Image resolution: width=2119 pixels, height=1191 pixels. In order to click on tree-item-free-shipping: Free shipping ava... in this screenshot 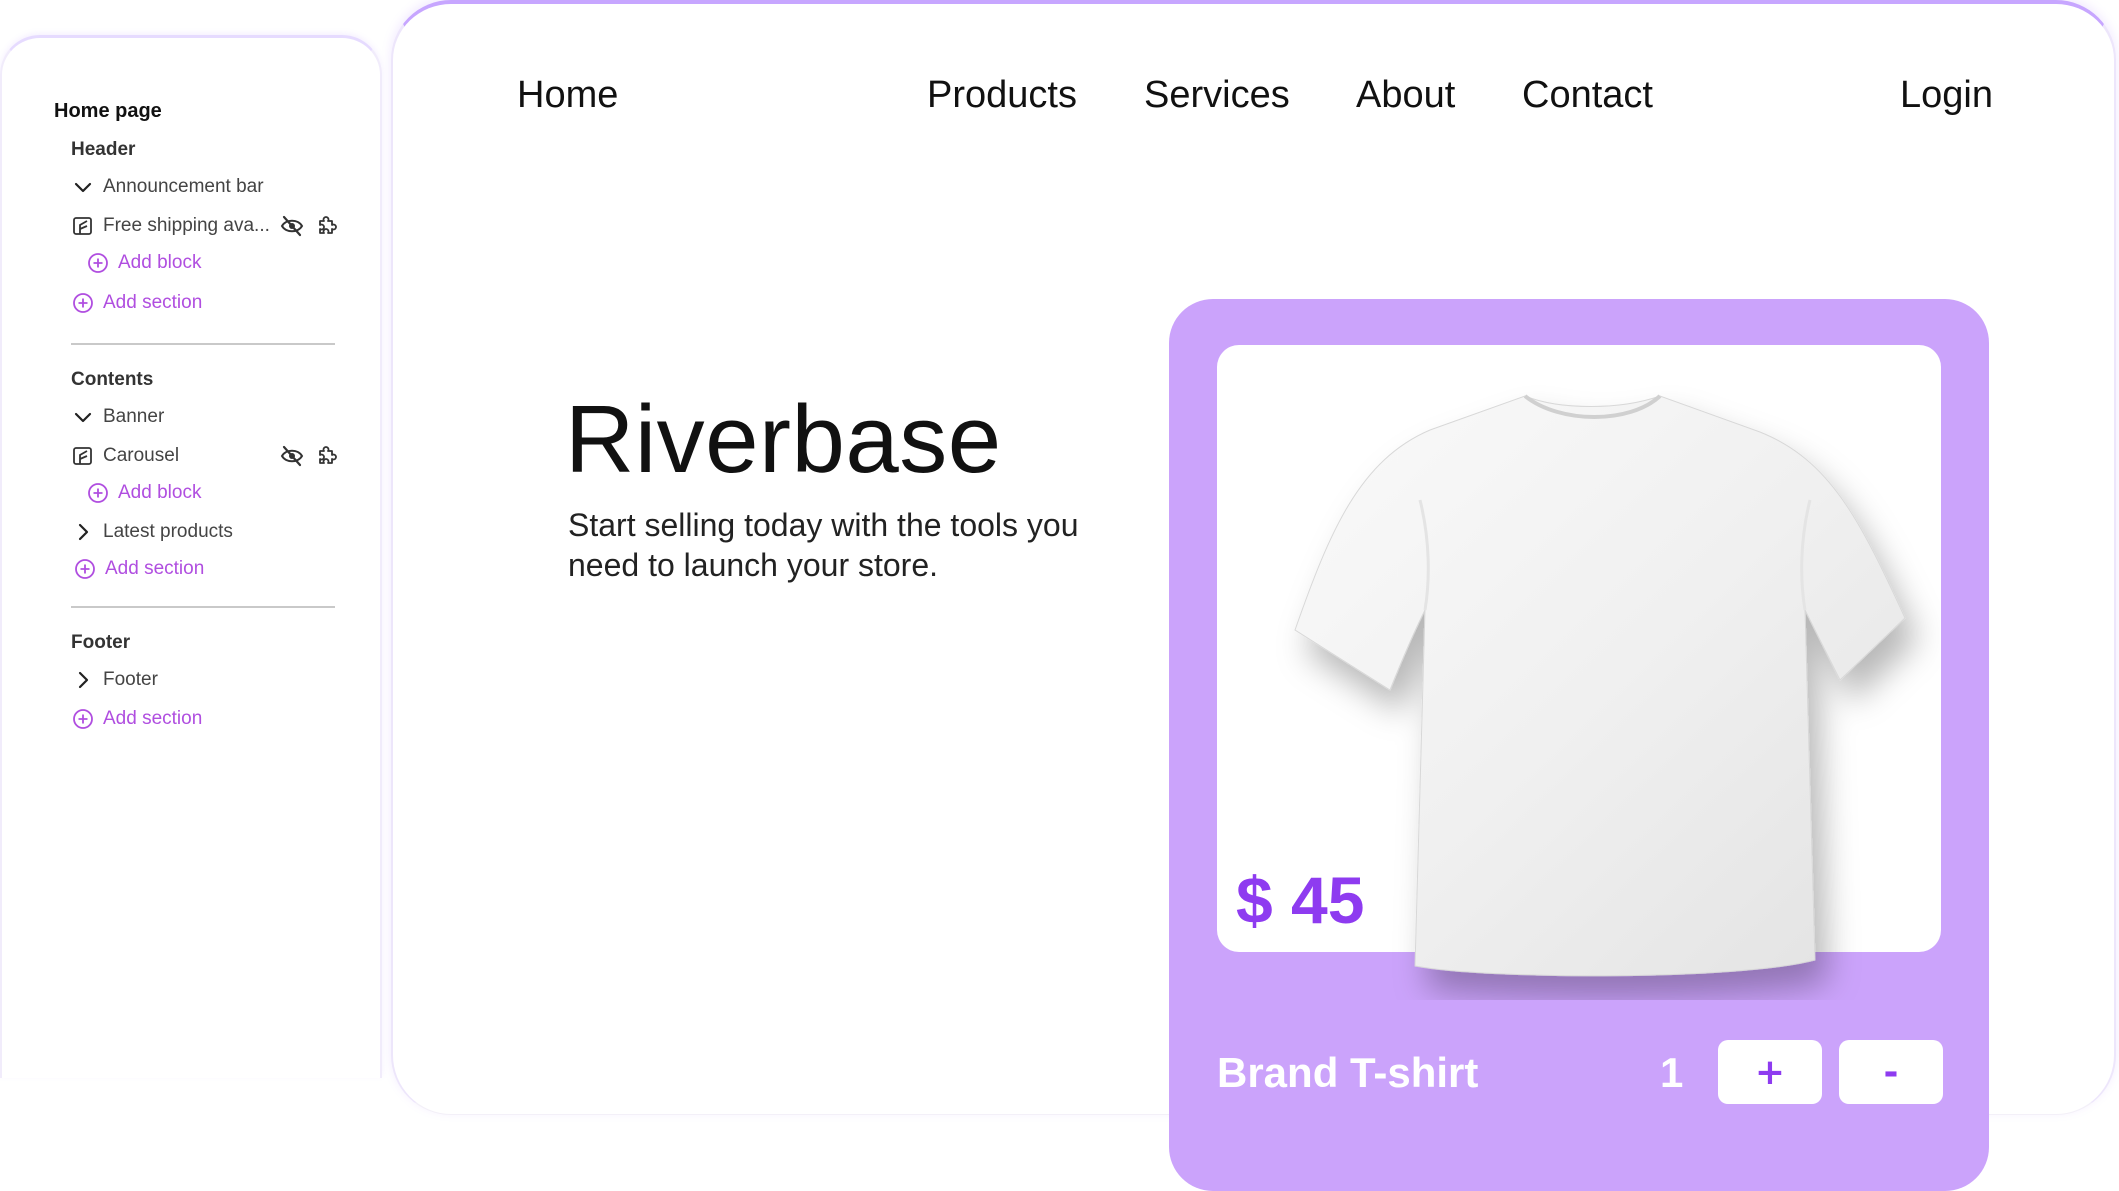, I will do `click(170, 226)`.